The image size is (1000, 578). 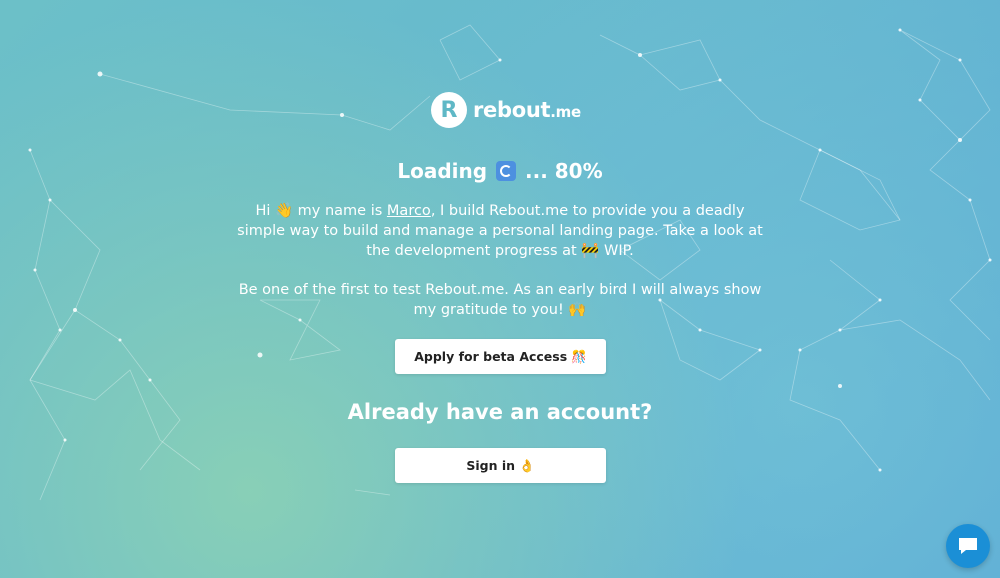 I want to click on loading-progress: ... 80%, so click(x=564, y=171).